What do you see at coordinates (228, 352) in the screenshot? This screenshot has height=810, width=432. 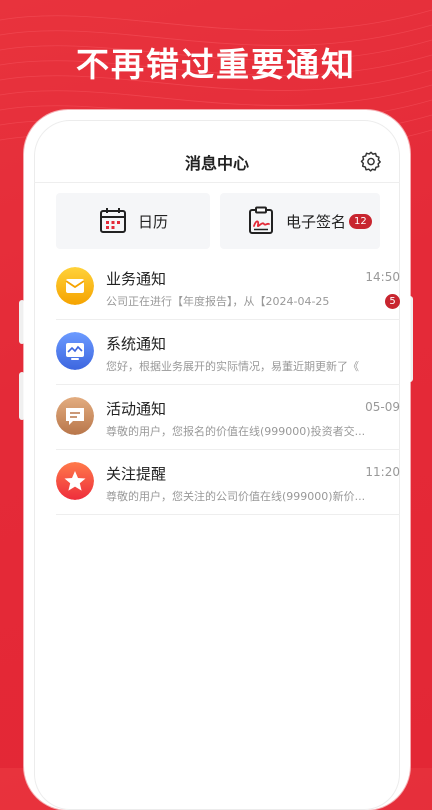 I see `message-item-system: 系统通知 您好，根据业务展开的实际情况，易董近期更新了《` at bounding box center [228, 352].